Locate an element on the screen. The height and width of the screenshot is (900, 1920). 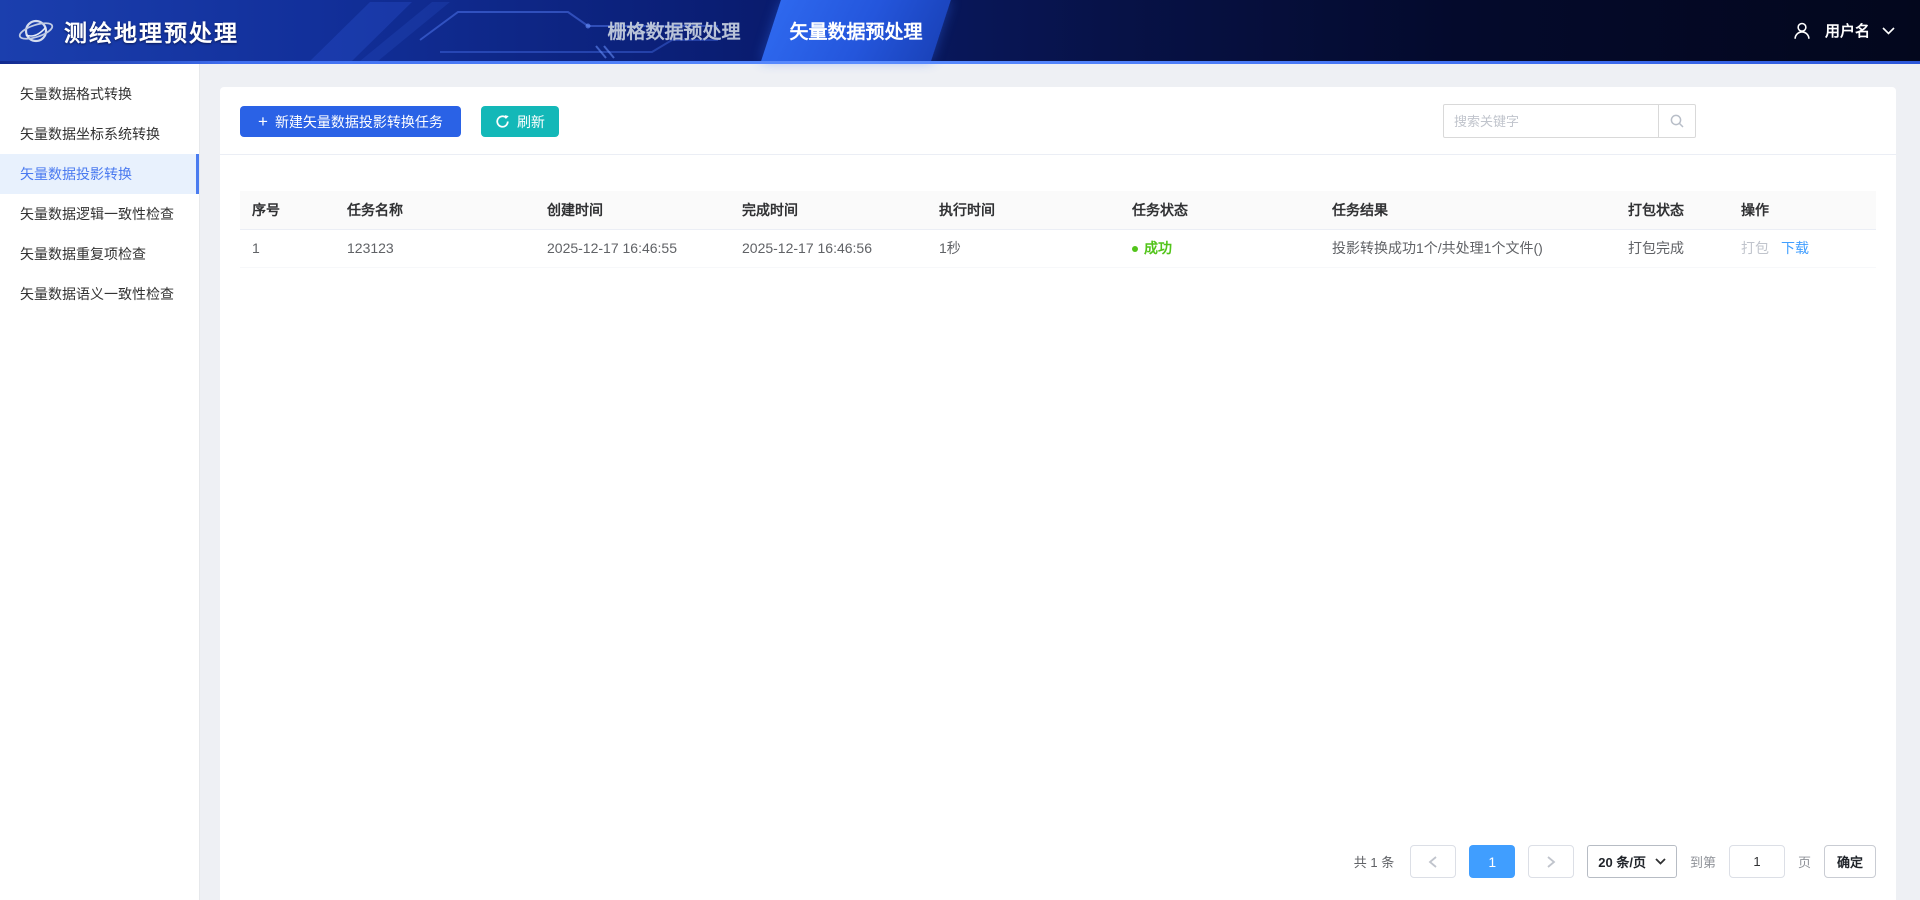
toolbar: + 新建矢量数据投影转换任务 刷新 is located at coordinates (1058, 121).